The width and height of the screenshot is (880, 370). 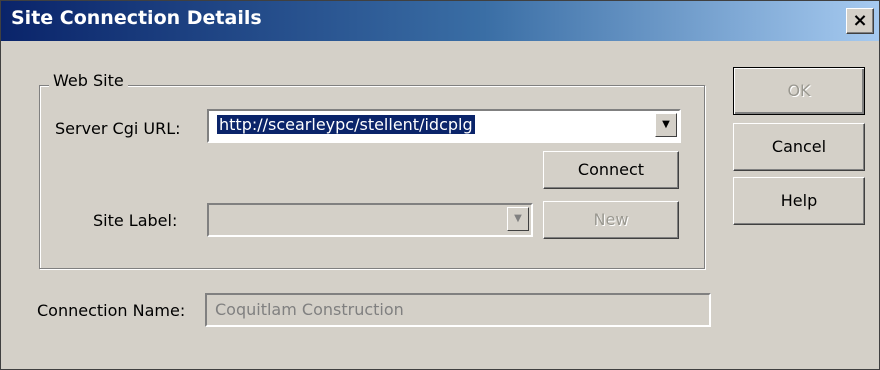 What do you see at coordinates (135, 220) in the screenshot?
I see `site-label-label: Site Label:` at bounding box center [135, 220].